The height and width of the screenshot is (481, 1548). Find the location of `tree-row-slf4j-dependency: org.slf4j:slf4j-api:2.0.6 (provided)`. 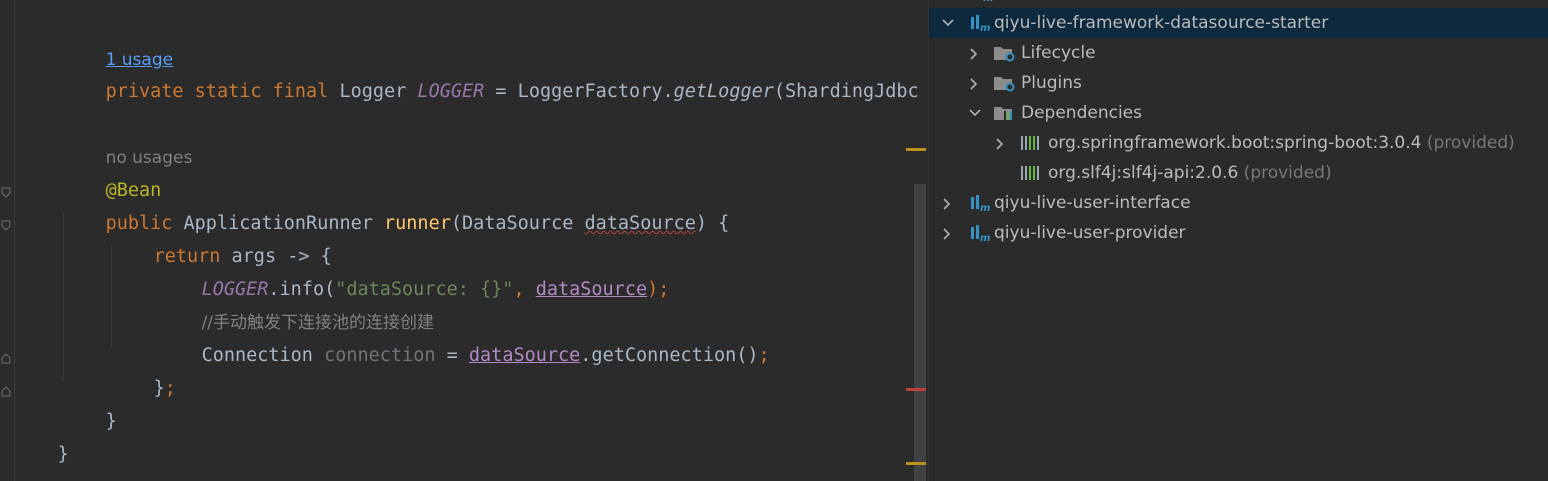

tree-row-slf4j-dependency: org.slf4j:slf4j-api:2.0.6 (provided) is located at coordinates (1238, 173).